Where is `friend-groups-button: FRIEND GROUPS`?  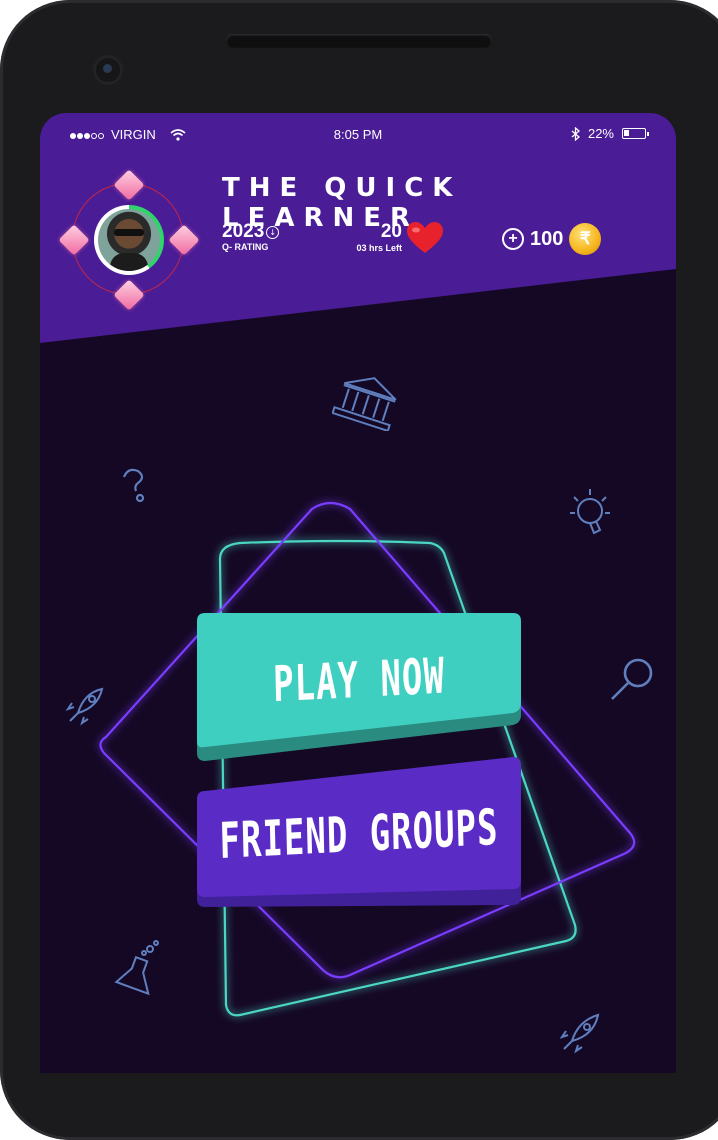
friend-groups-button: FRIEND GROUPS is located at coordinates (359, 833).